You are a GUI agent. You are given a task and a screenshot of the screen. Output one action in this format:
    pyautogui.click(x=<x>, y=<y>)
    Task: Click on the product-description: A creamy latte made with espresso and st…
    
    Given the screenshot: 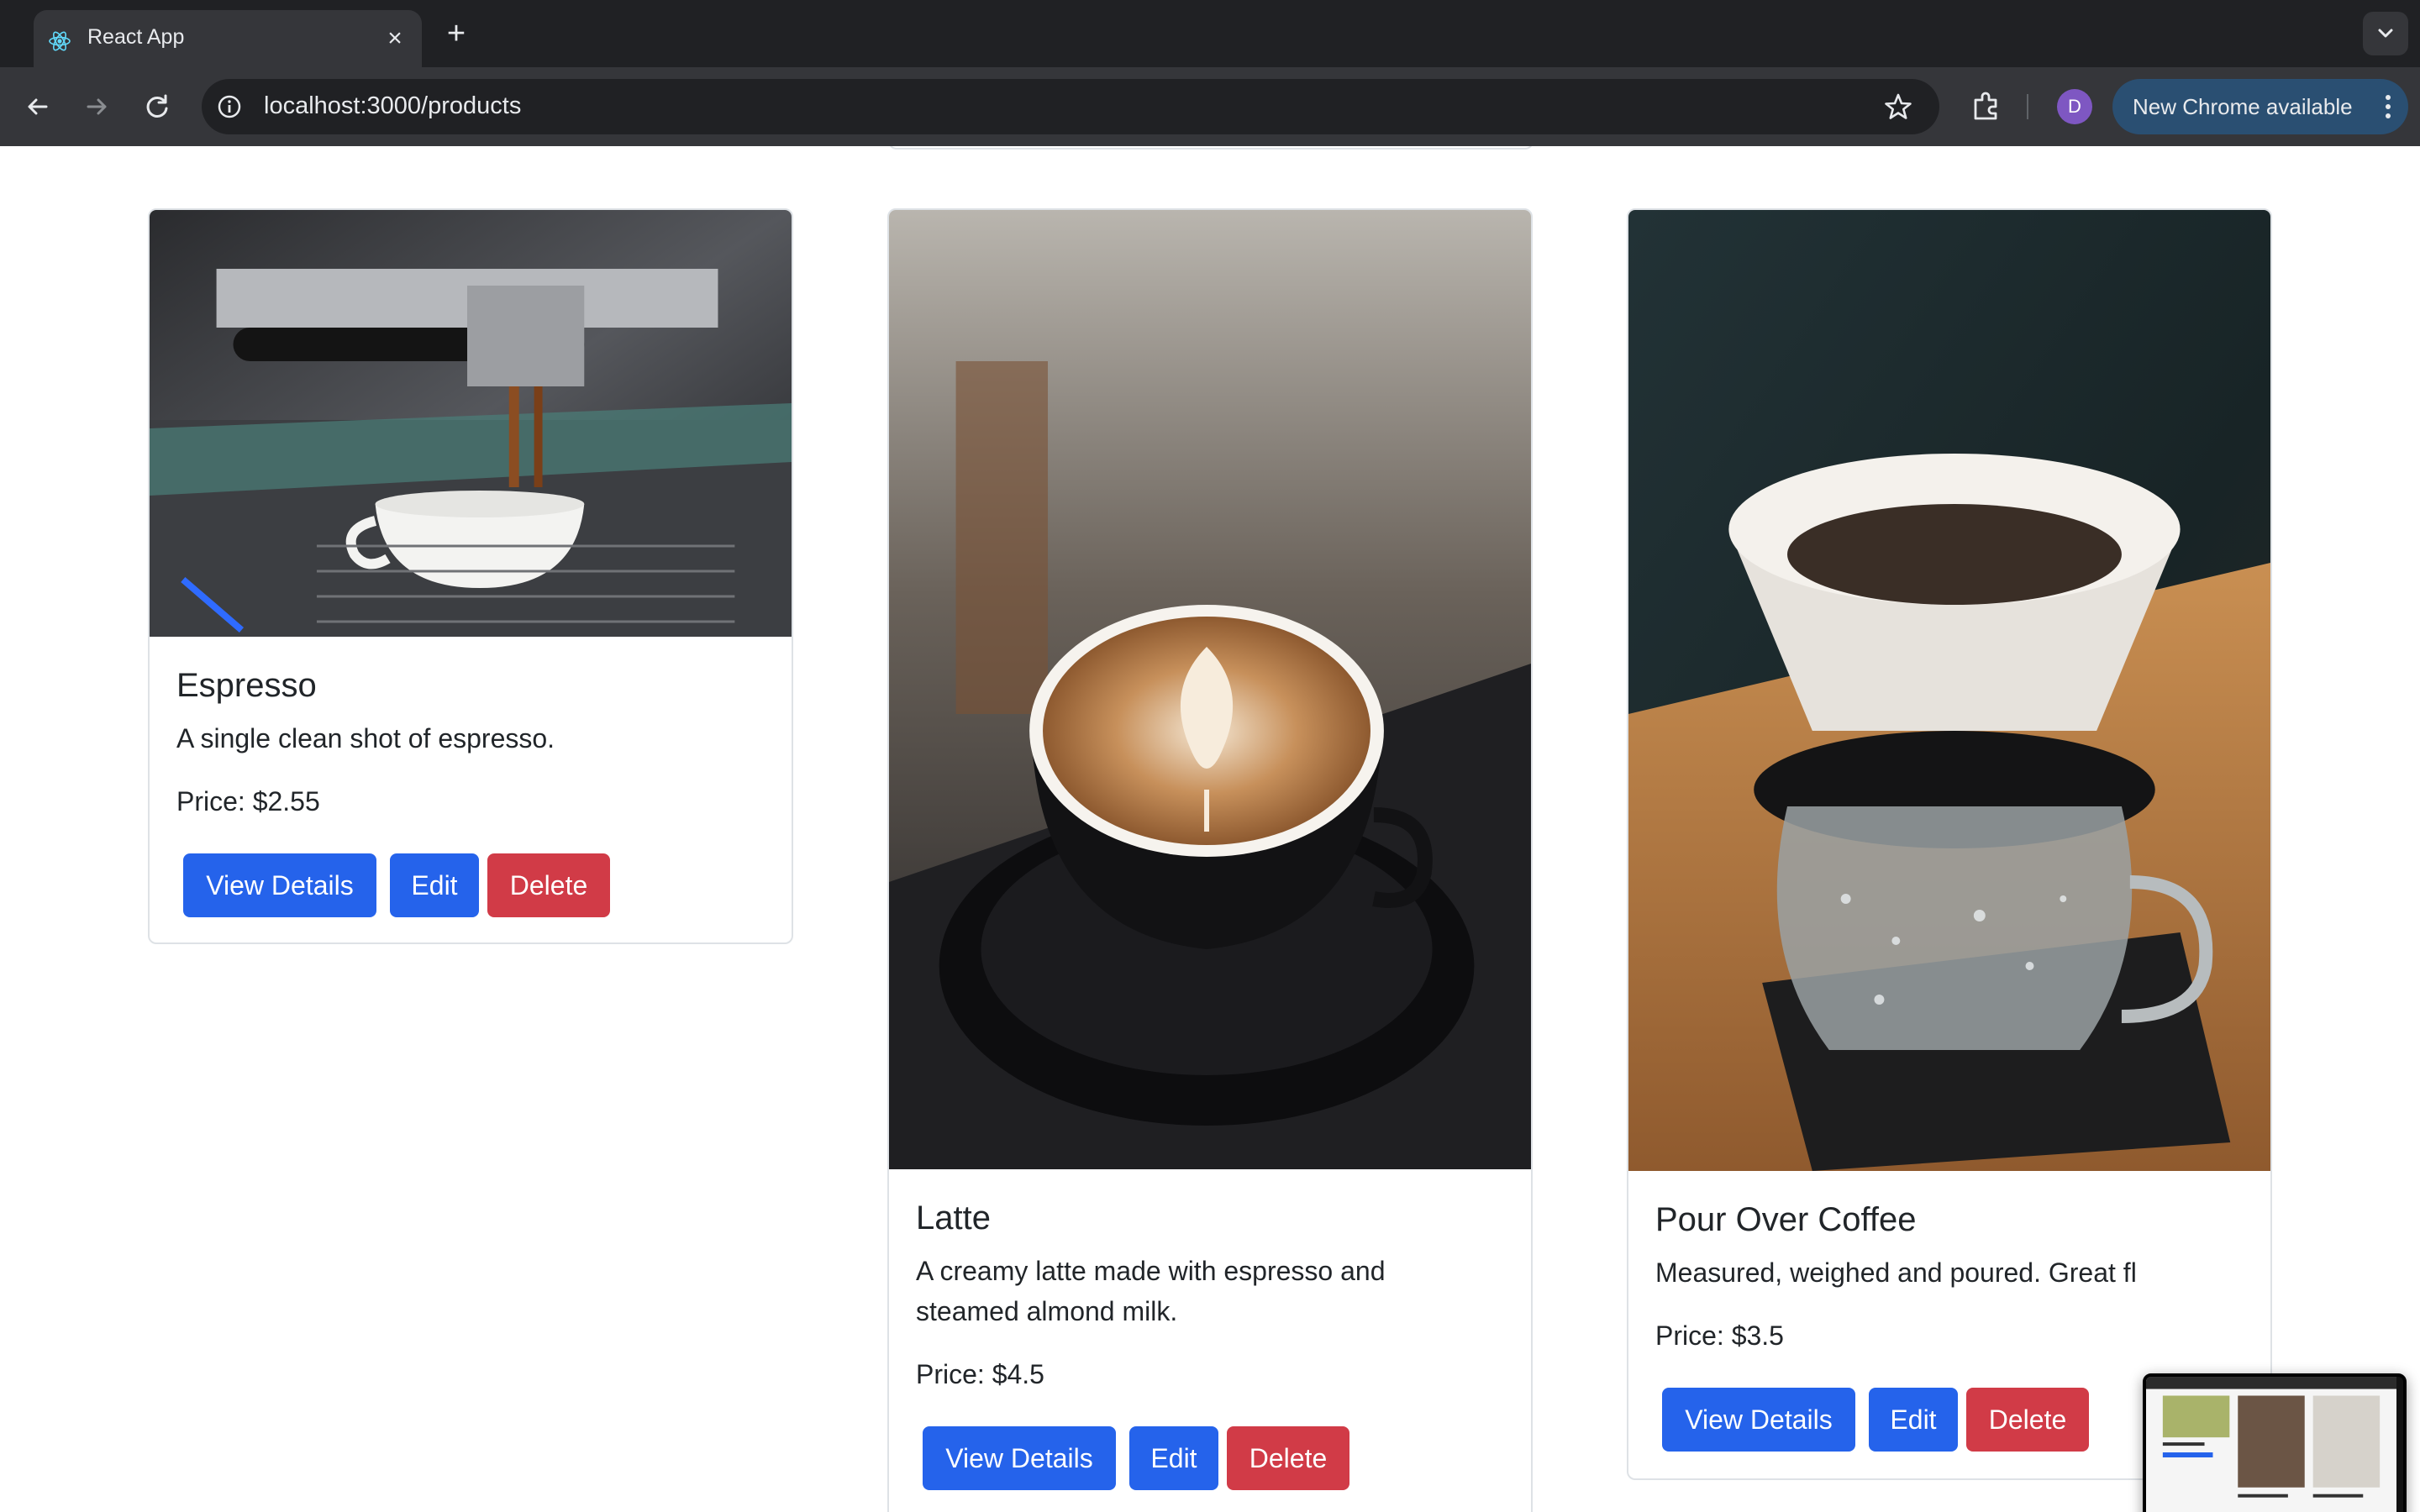 What is the action you would take?
    pyautogui.click(x=1151, y=1291)
    